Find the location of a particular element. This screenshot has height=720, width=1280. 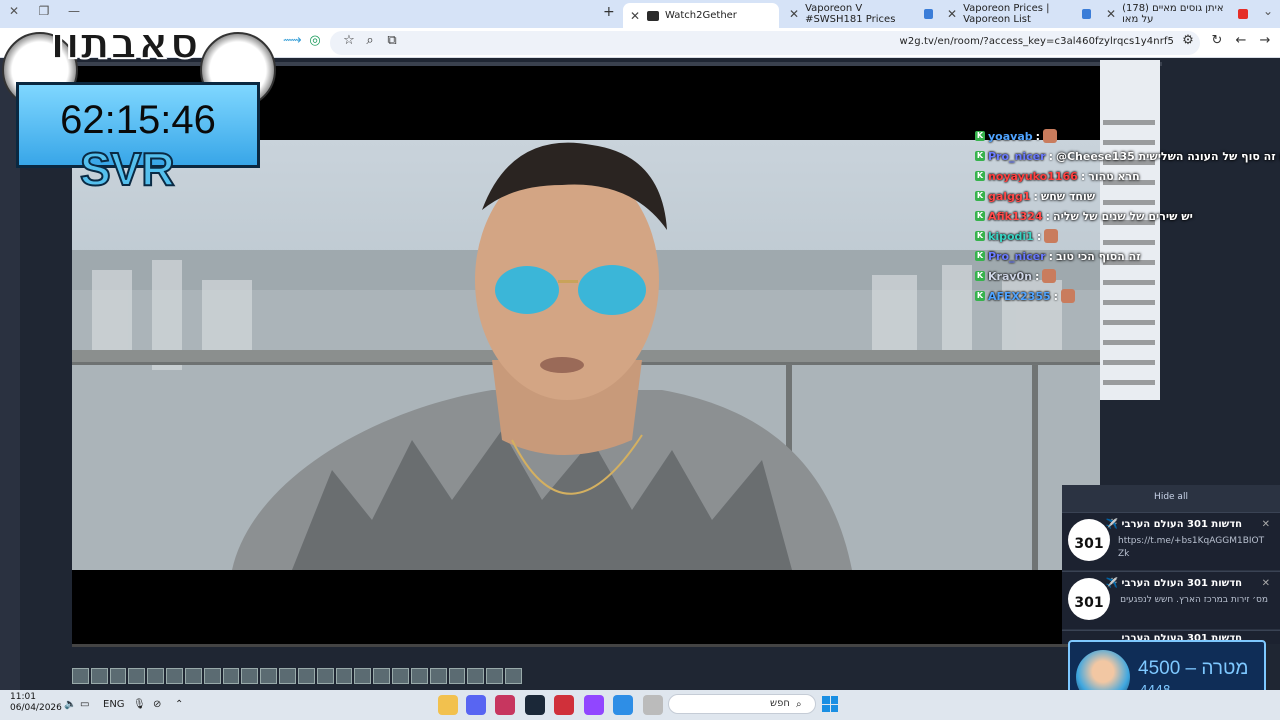

chat-message: K noyayuko1166 : חרא טהור is located at coordinates (1057, 176).